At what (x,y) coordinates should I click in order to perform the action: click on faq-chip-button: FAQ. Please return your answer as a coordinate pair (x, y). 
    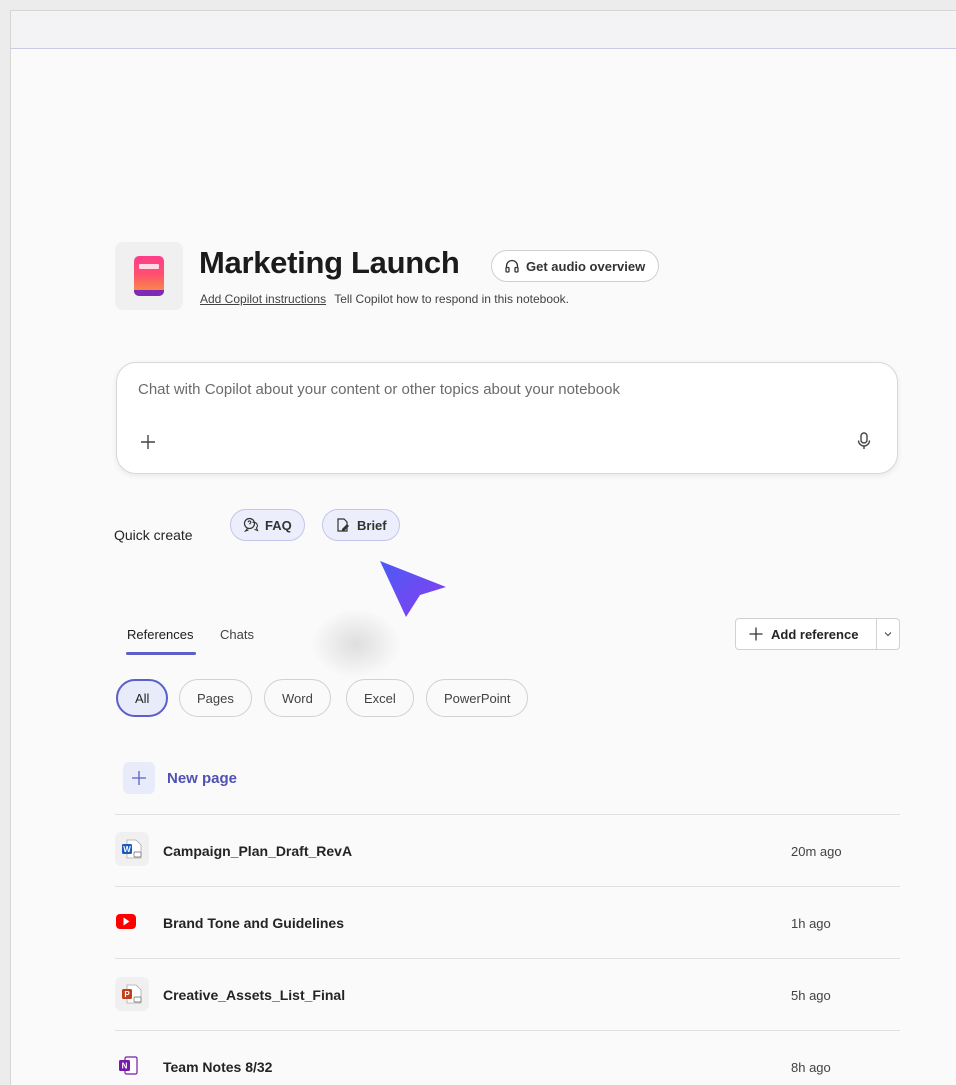
    Looking at the image, I should click on (267, 525).